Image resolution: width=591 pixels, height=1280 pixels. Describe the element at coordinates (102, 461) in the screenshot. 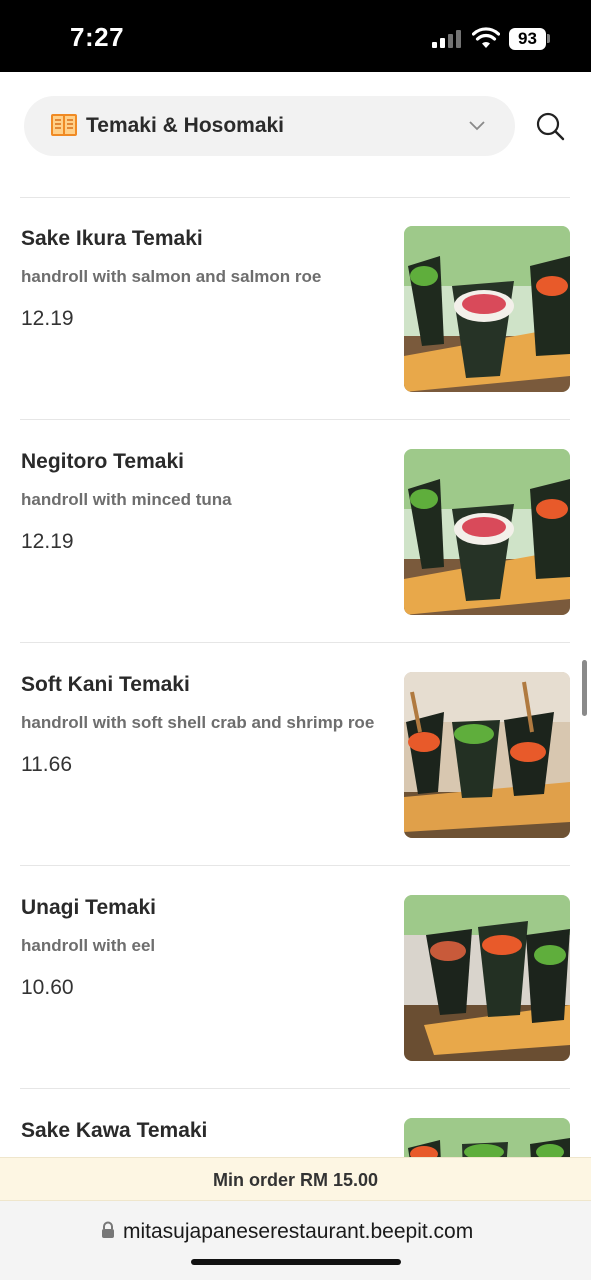

I see `item-name: Negitoro Temaki` at that location.